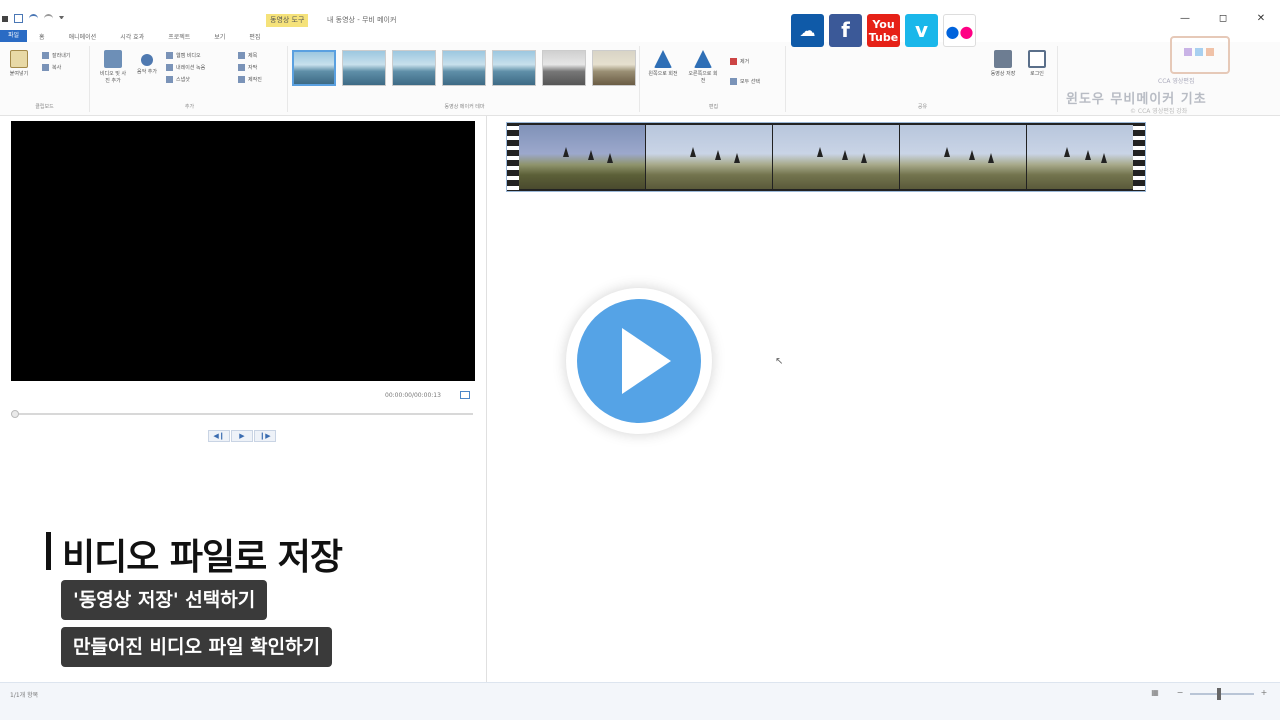 This screenshot has height=720, width=1280. Describe the element at coordinates (959, 30) in the screenshot. I see `flickr-icon: ●●` at that location.